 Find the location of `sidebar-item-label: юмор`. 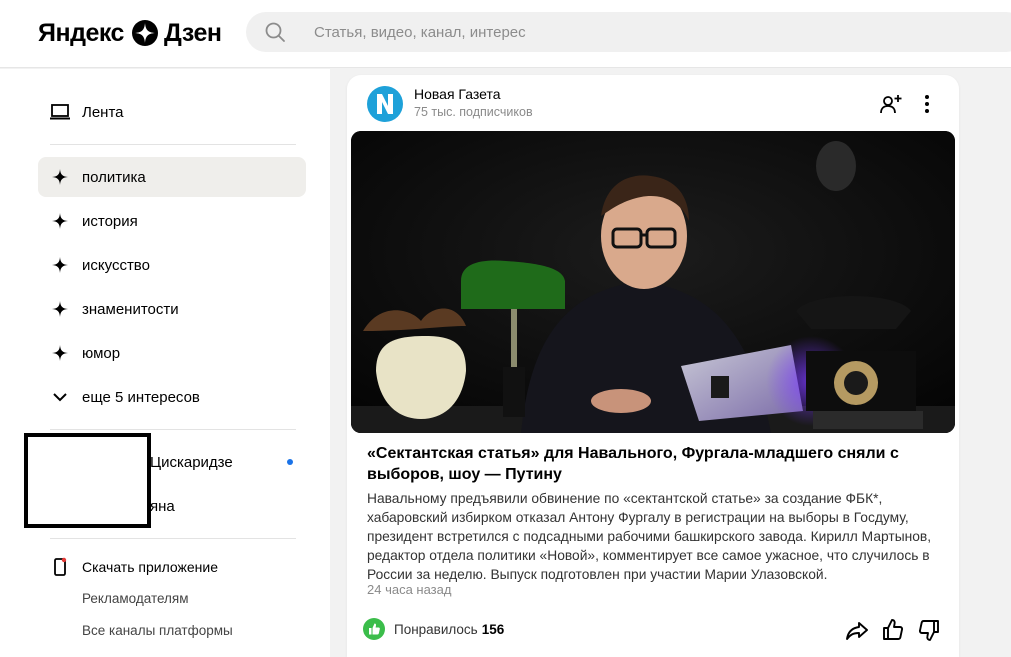

sidebar-item-label: юмор is located at coordinates (101, 353).